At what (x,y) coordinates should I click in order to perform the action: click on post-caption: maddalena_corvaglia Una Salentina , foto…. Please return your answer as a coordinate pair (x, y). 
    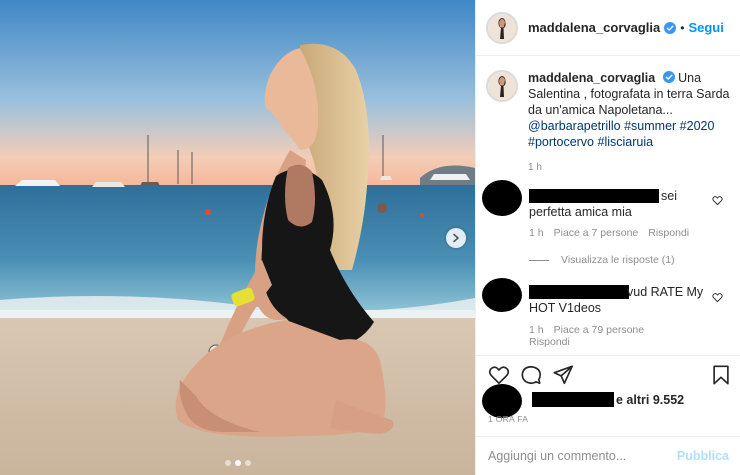
    Looking at the image, I should click on (611, 123).